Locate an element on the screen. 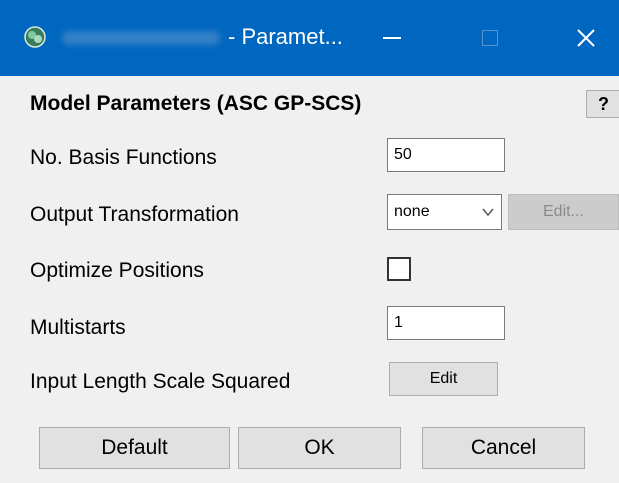  optimize-positions-checkbox is located at coordinates (399, 269).